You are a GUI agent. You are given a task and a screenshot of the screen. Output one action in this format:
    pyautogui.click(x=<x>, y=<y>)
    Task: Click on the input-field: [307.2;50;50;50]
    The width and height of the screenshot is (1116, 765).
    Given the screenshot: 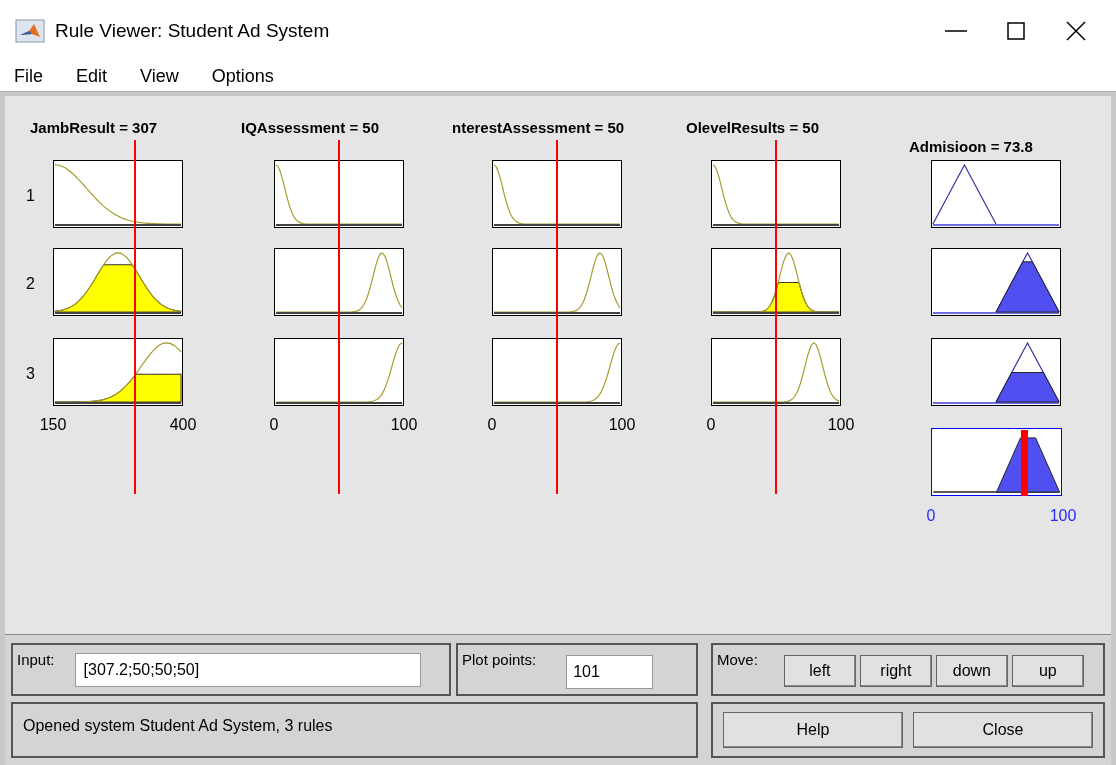 What is the action you would take?
    pyautogui.click(x=247, y=670)
    